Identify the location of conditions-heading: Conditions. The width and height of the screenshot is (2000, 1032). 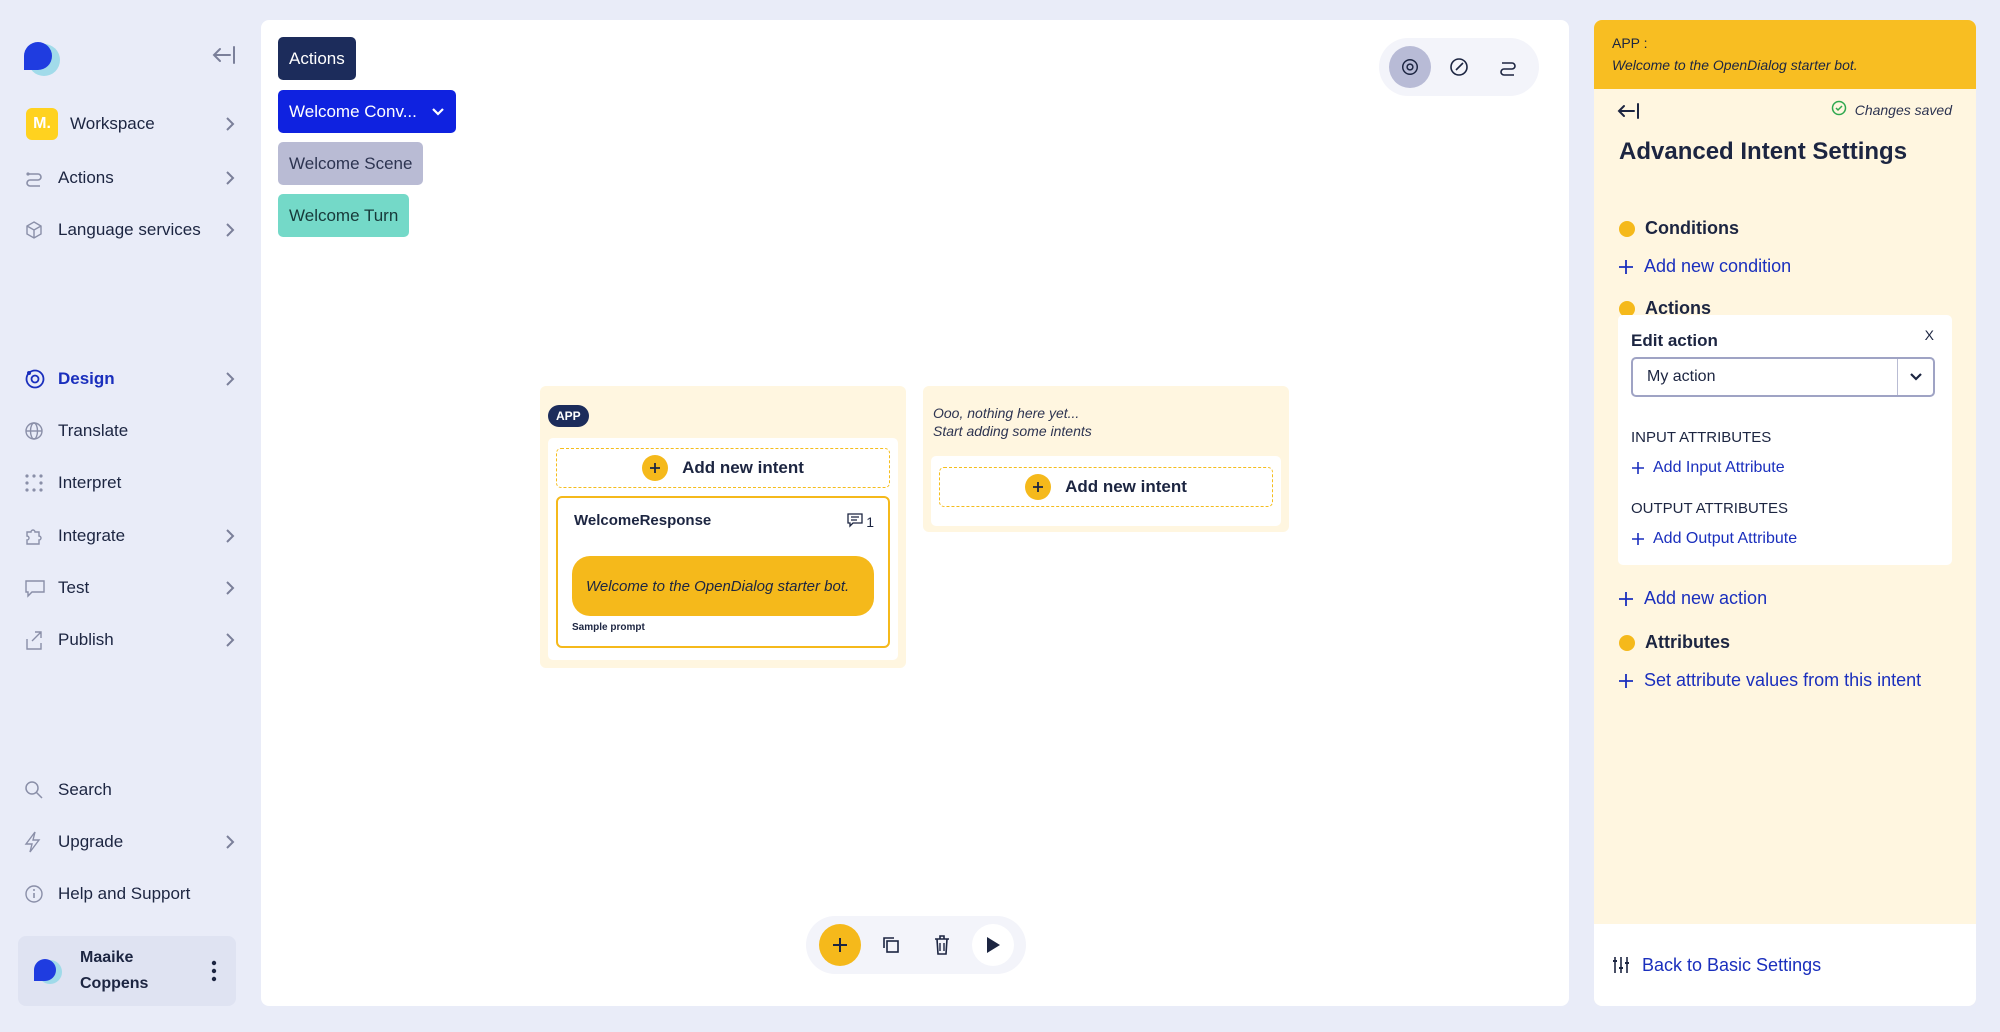
(1679, 228).